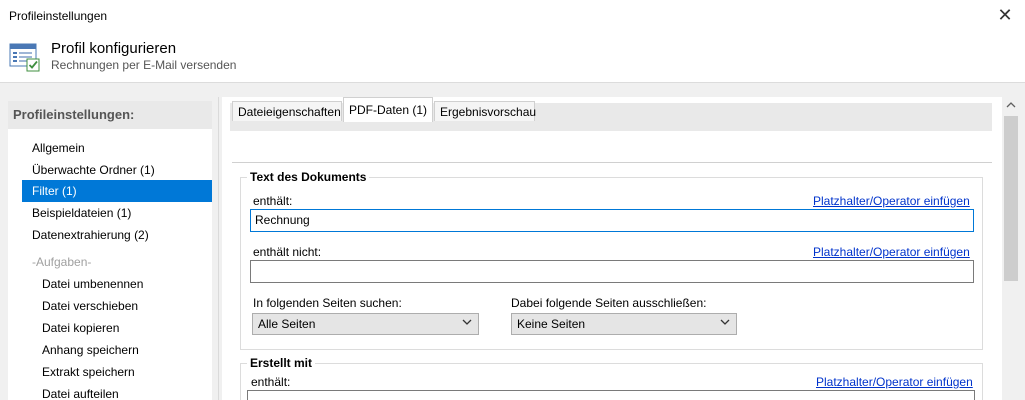 The image size is (1025, 400). Describe the element at coordinates (1011, 198) in the screenshot. I see `scrollbar-thumb` at that location.